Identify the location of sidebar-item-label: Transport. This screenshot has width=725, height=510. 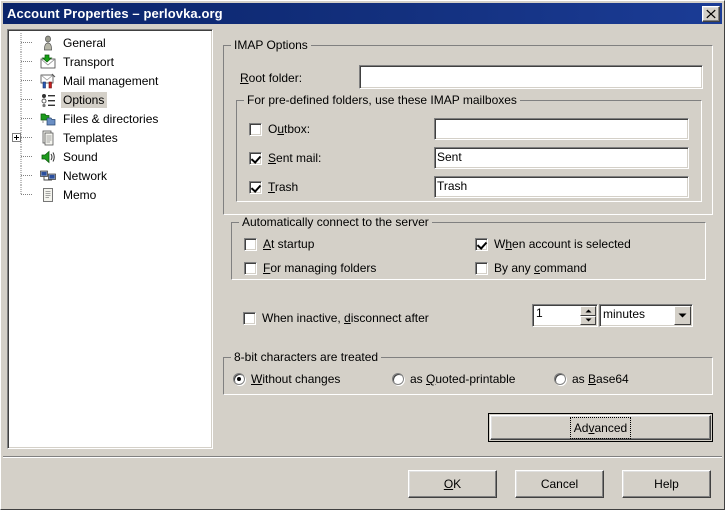
(88, 61).